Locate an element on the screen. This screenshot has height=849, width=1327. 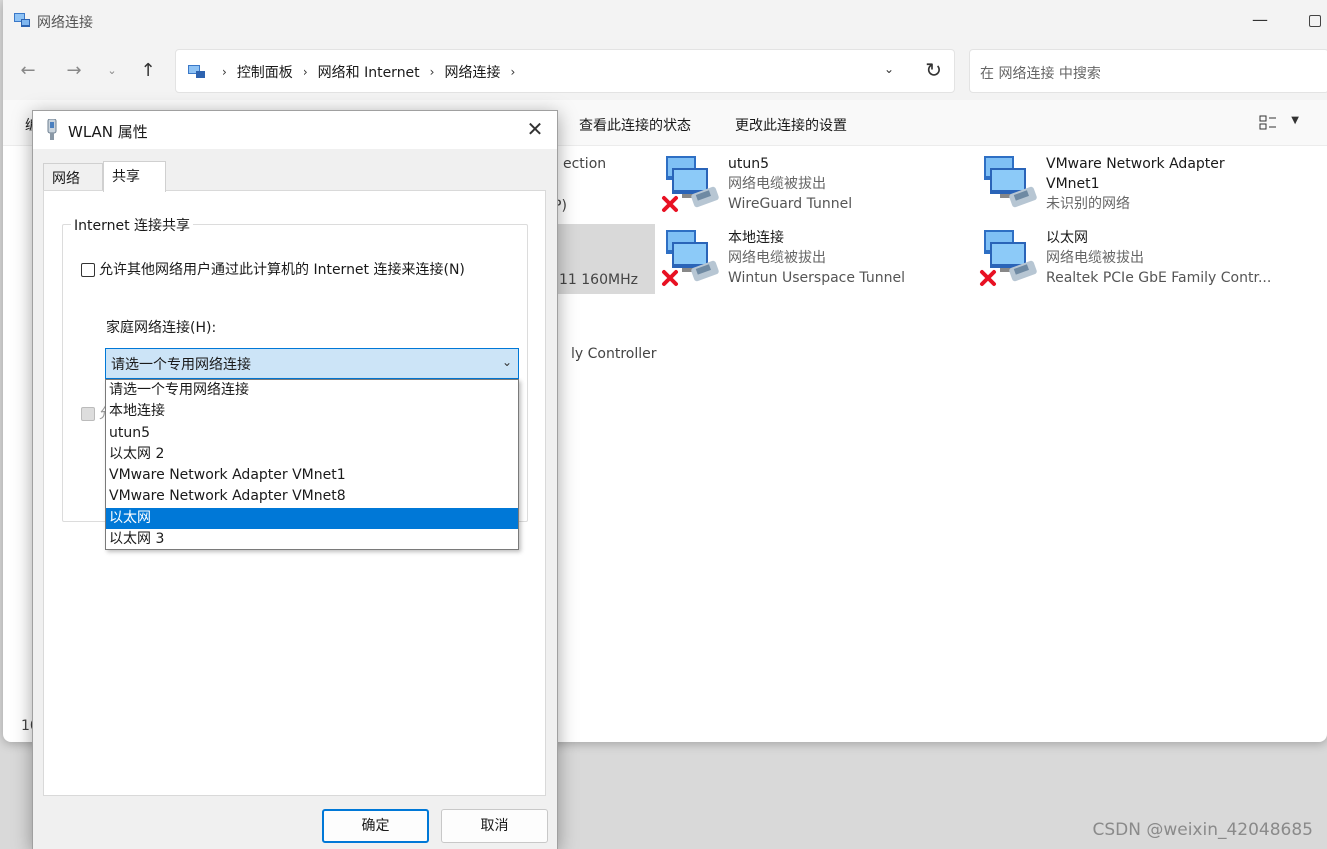
connection-name: VMware Network Adapter is located at coordinates (1135, 164).